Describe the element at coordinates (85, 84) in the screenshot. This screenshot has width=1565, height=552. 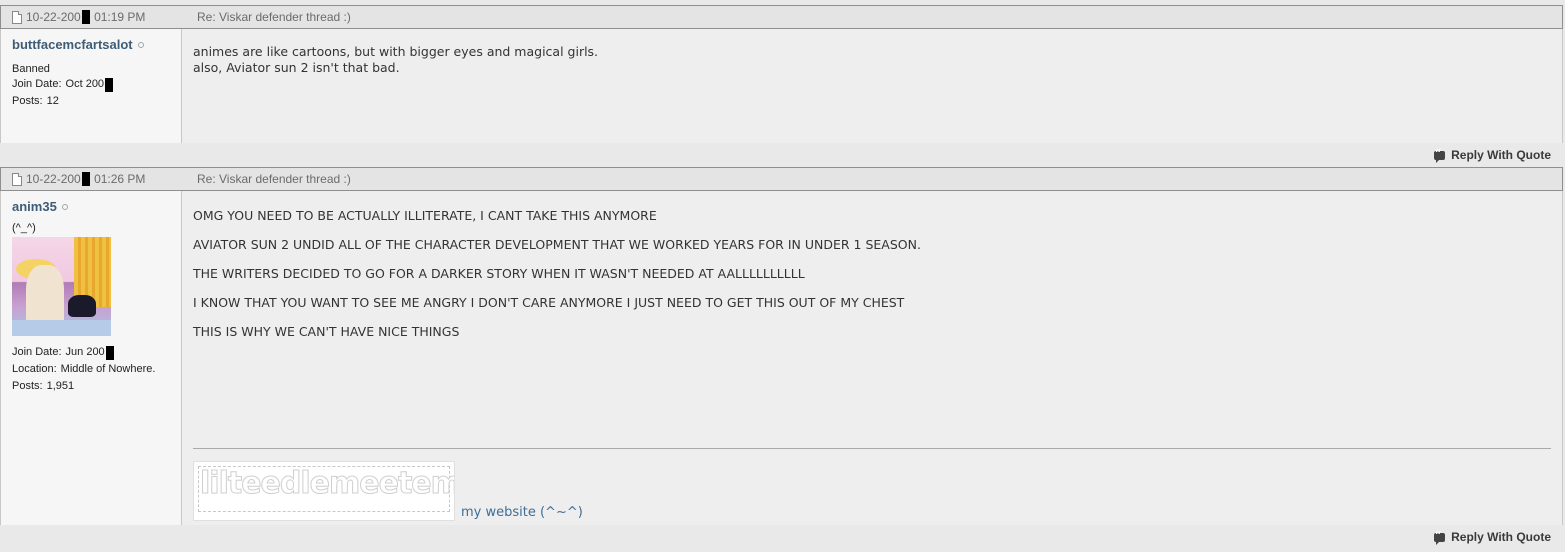
I see `join-date-value: Oct 200` at that location.